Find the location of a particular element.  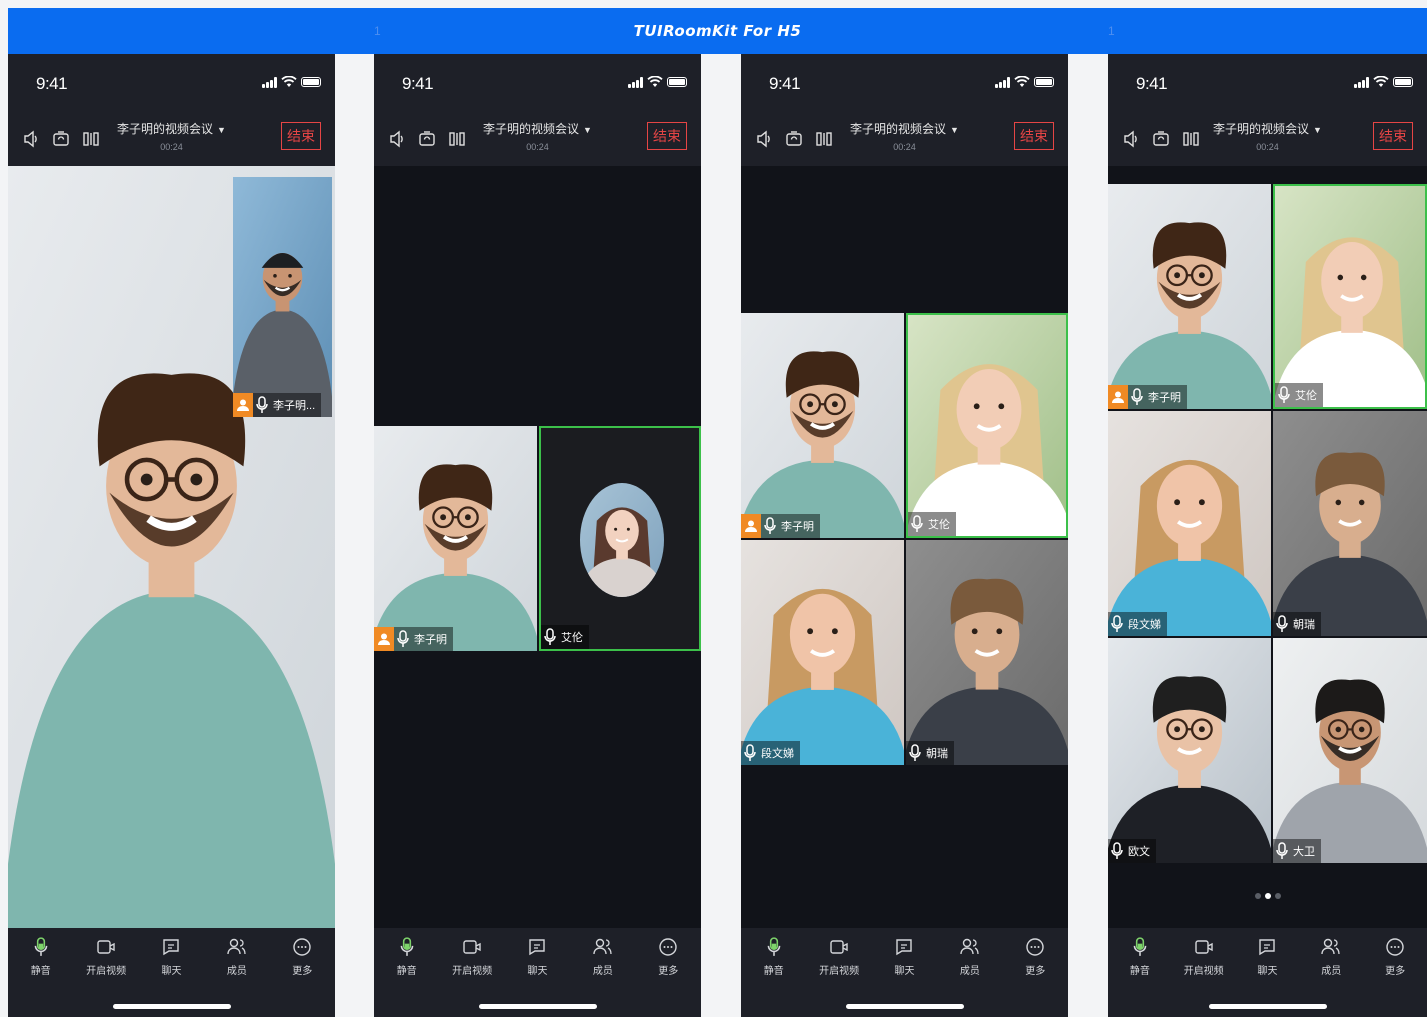

status-bar: 9:41 is located at coordinates (1267, 83).